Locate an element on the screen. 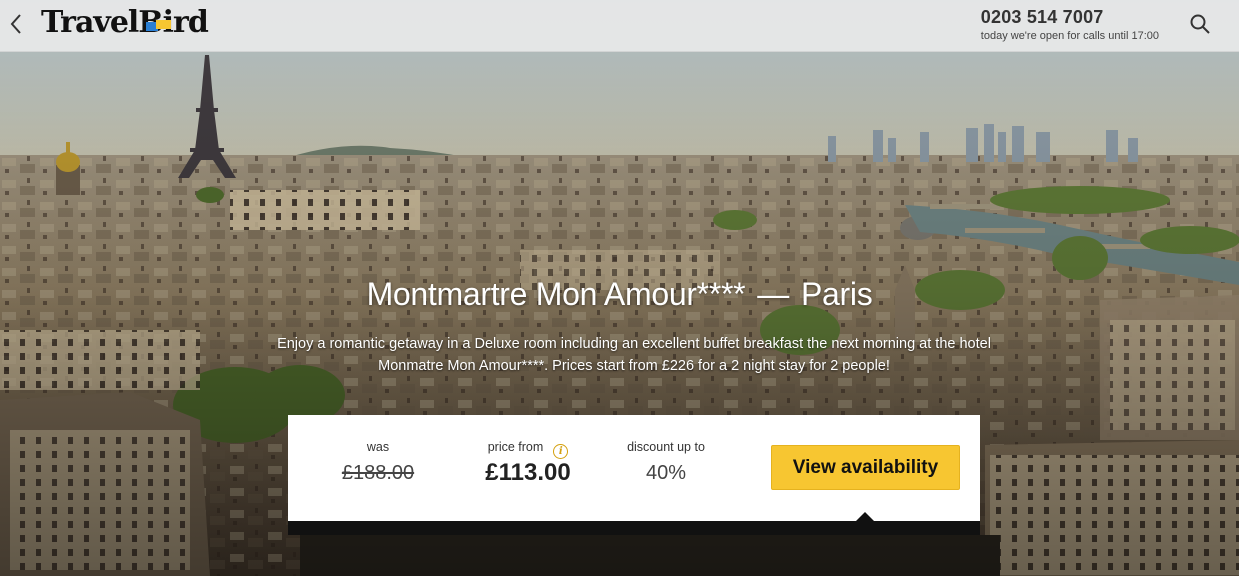 The image size is (1239, 576). view-availability-button: View availability is located at coordinates (865, 467).